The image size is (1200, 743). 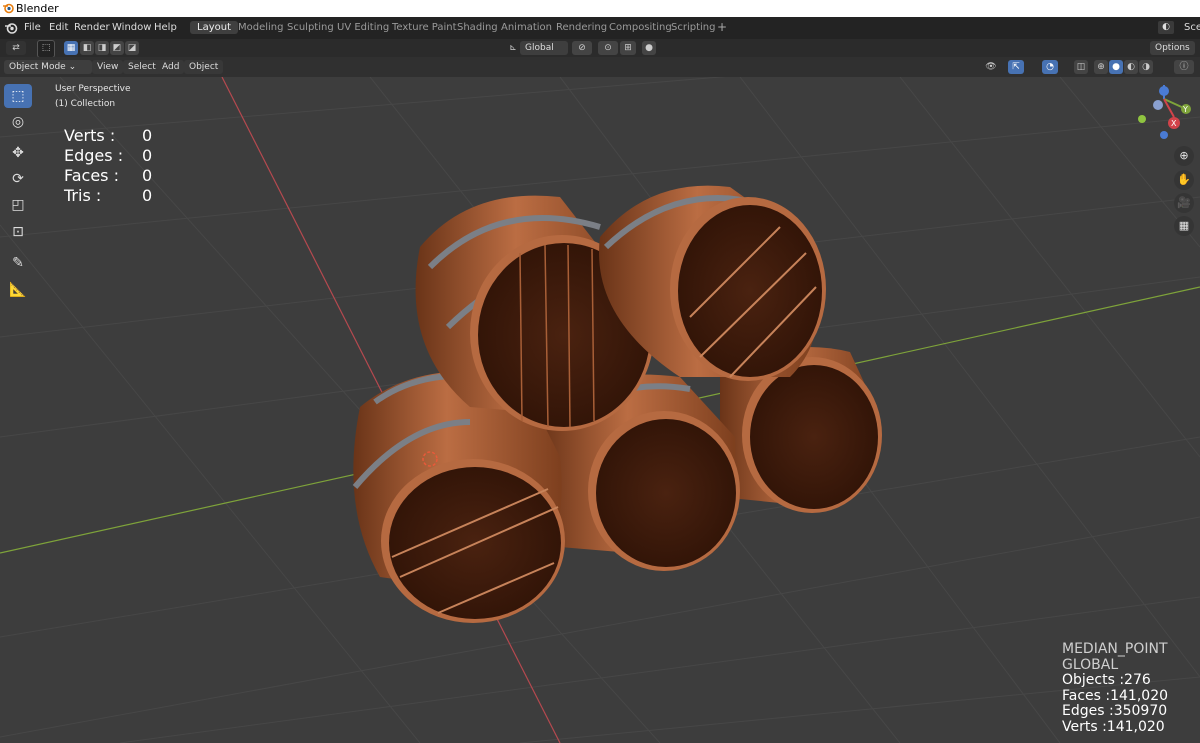 What do you see at coordinates (1184, 156) in the screenshot?
I see `zoom-icon: ⊕` at bounding box center [1184, 156].